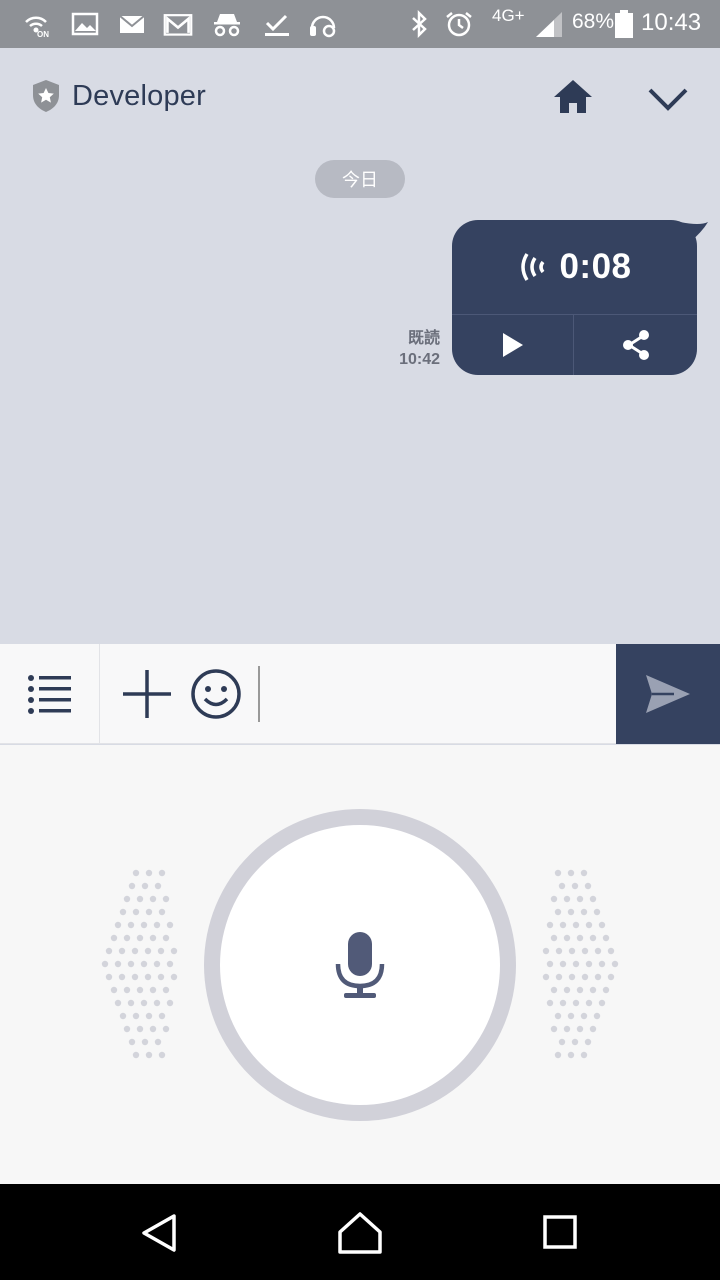  I want to click on menu-list-icon, so click(49, 694).